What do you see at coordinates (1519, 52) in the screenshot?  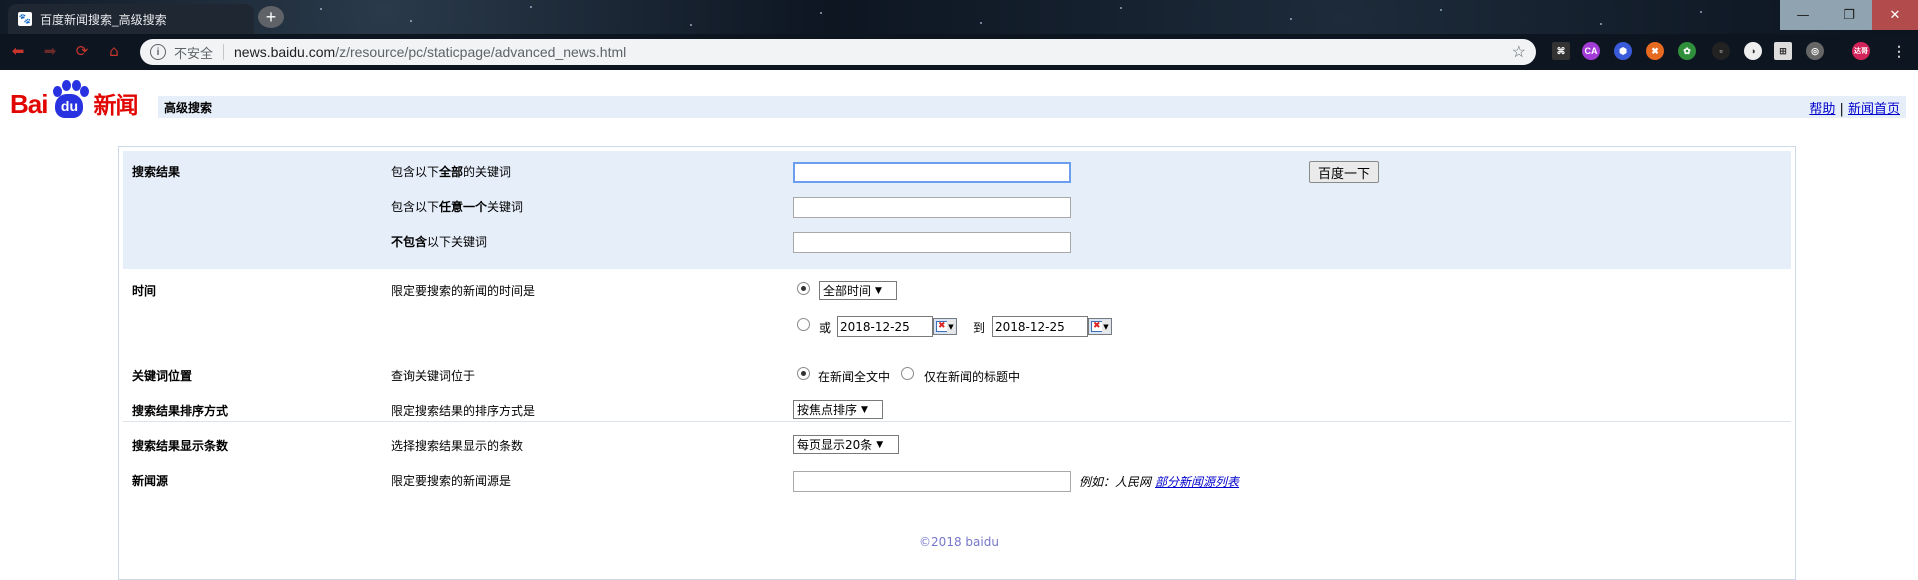 I see `bookmark-star-icon: ☆` at bounding box center [1519, 52].